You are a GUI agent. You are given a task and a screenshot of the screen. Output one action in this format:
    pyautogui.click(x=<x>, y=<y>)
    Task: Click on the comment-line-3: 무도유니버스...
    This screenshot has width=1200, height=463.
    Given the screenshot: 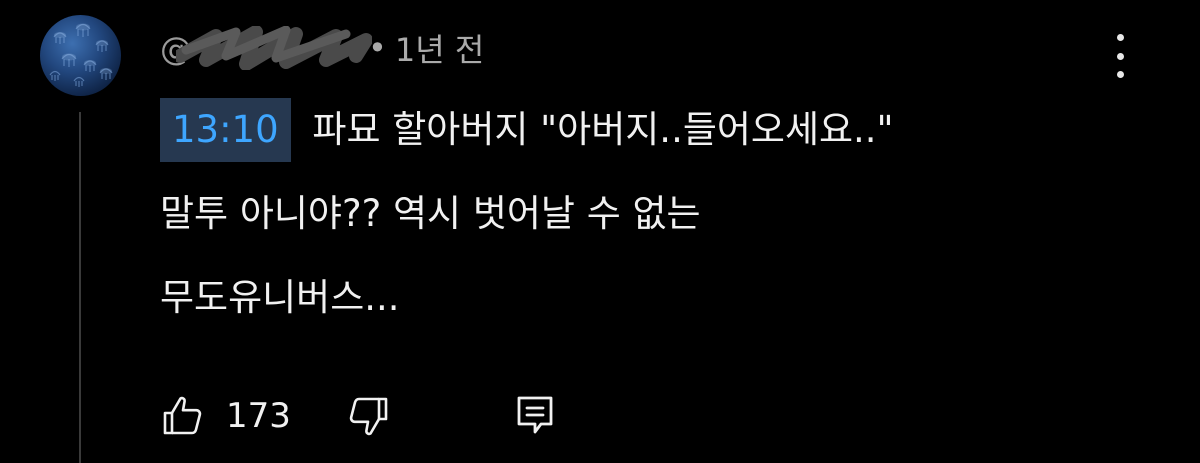 What is the action you would take?
    pyautogui.click(x=280, y=297)
    